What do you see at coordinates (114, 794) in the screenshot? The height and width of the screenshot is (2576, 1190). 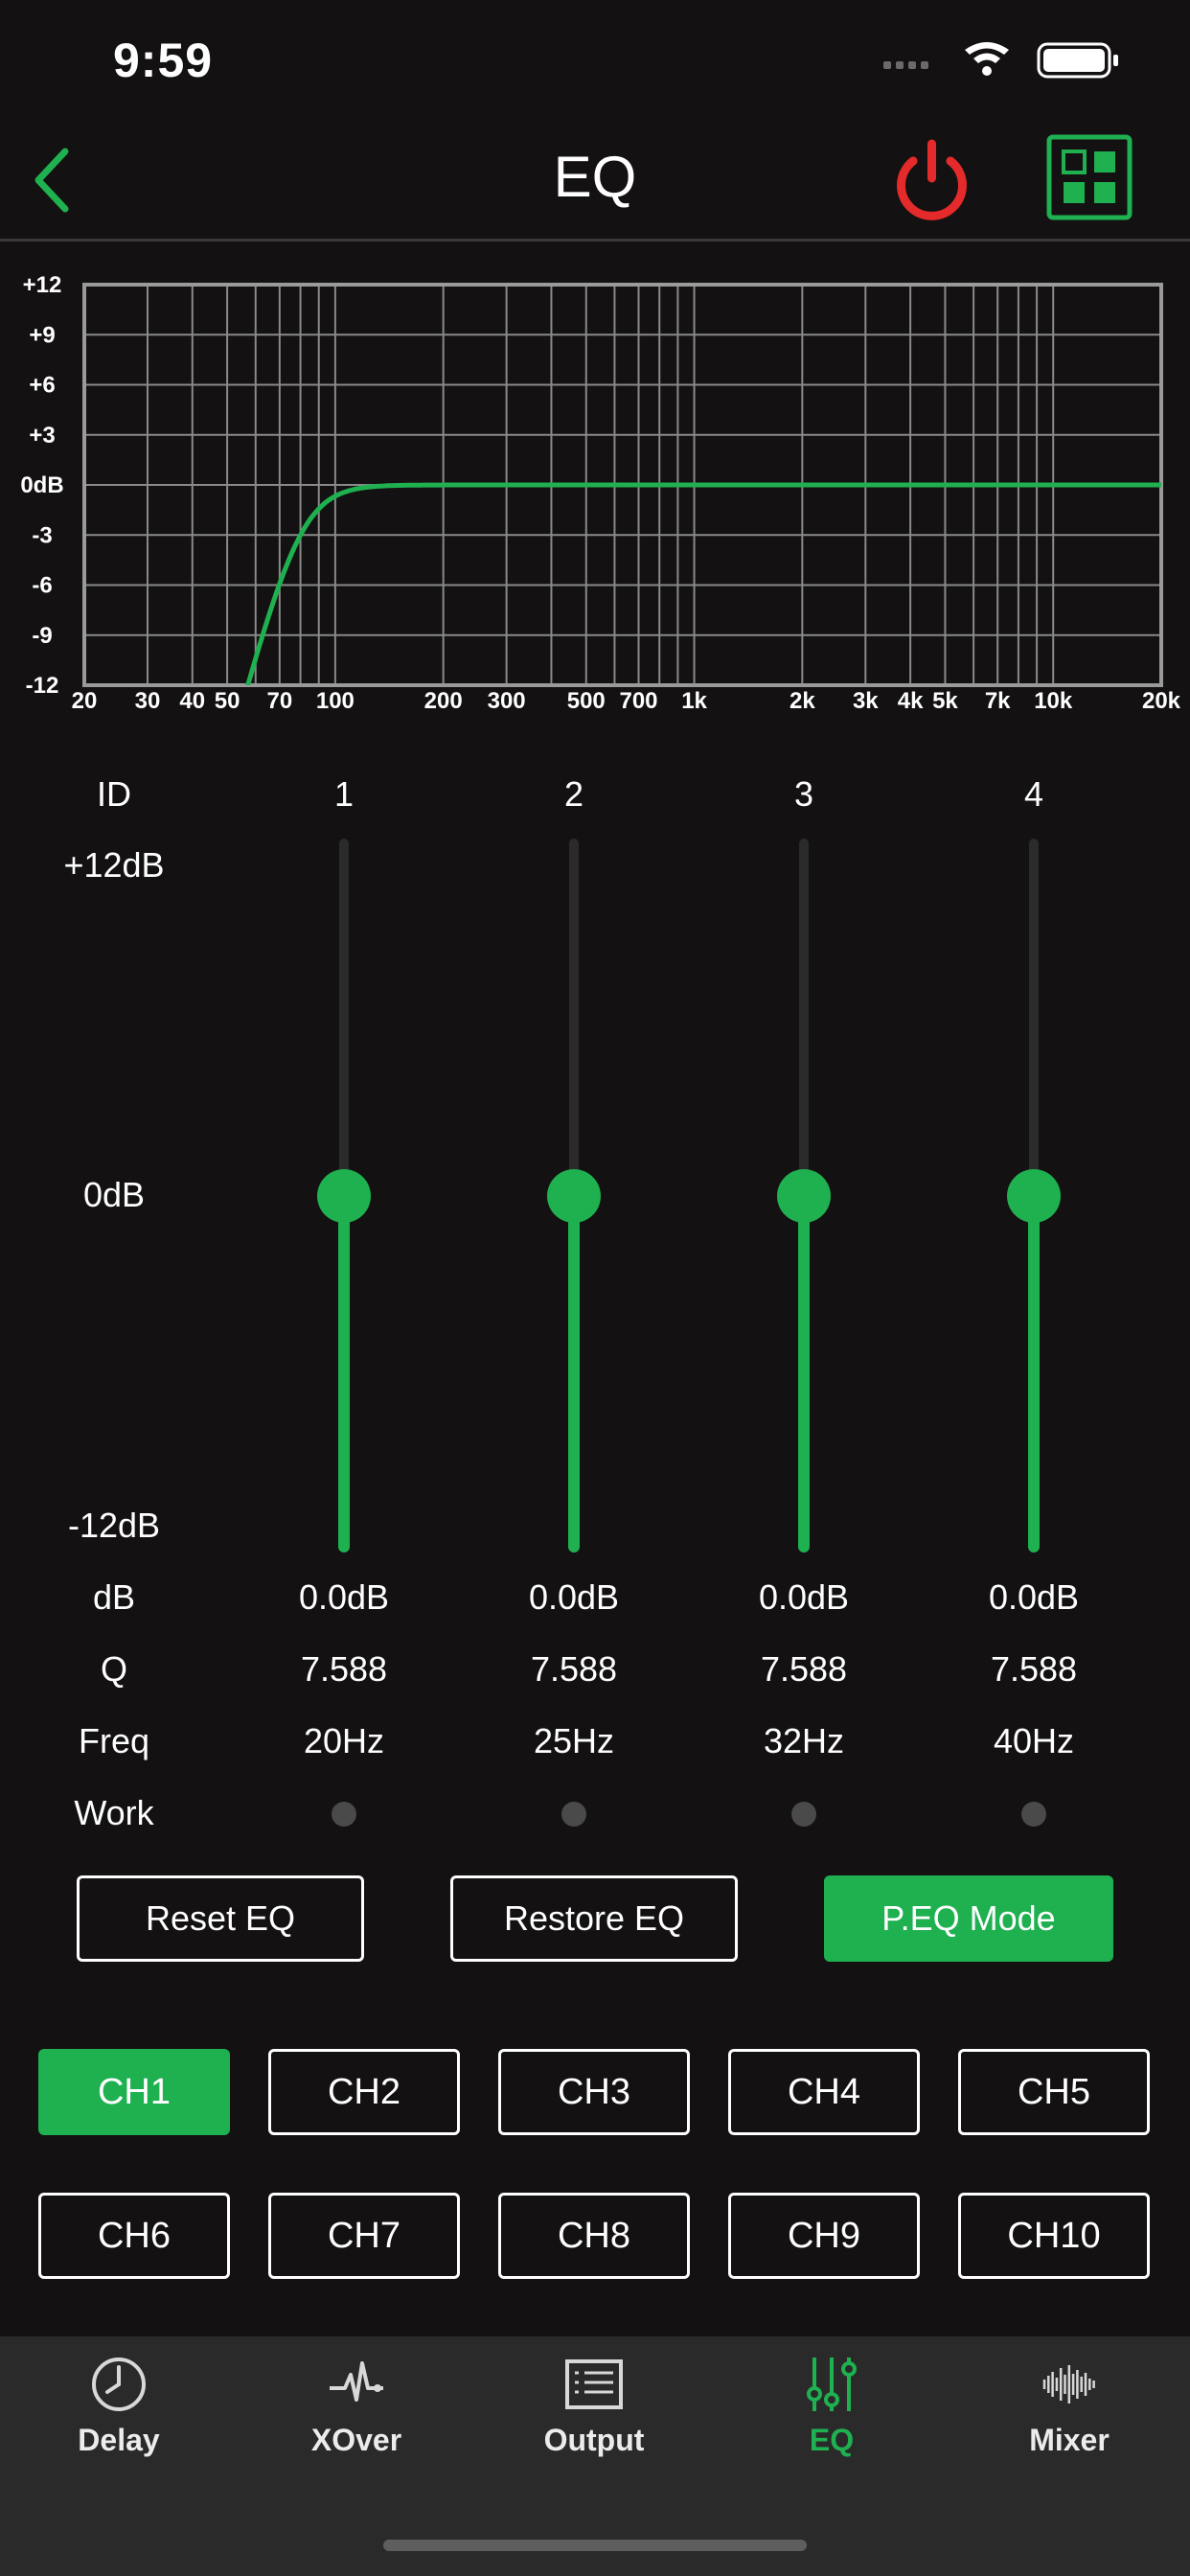 I see `id-row-label: ID` at bounding box center [114, 794].